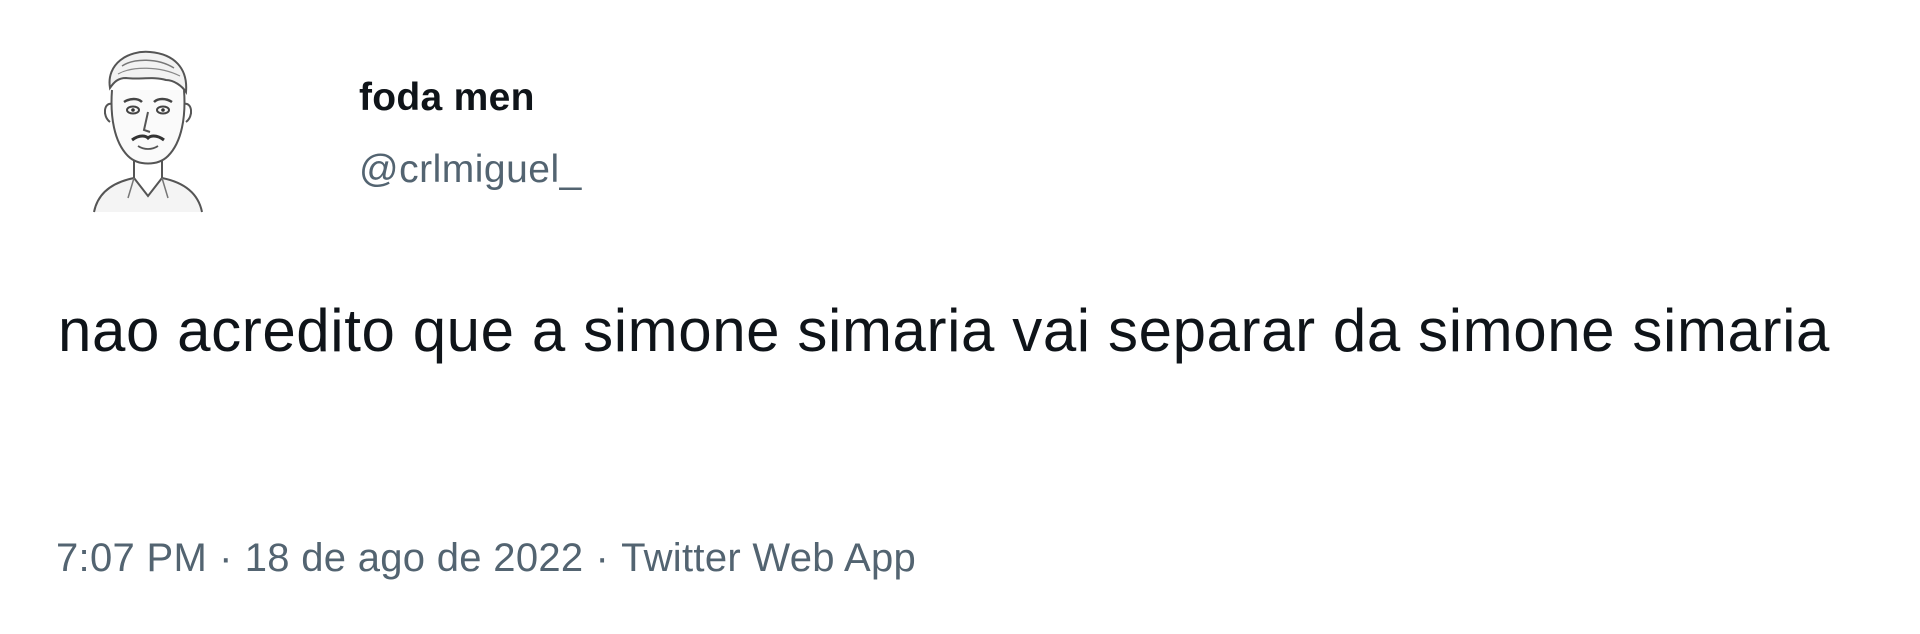 The height and width of the screenshot is (634, 1920). I want to click on user-info: foda men @crlmiguel_, so click(470, 119).